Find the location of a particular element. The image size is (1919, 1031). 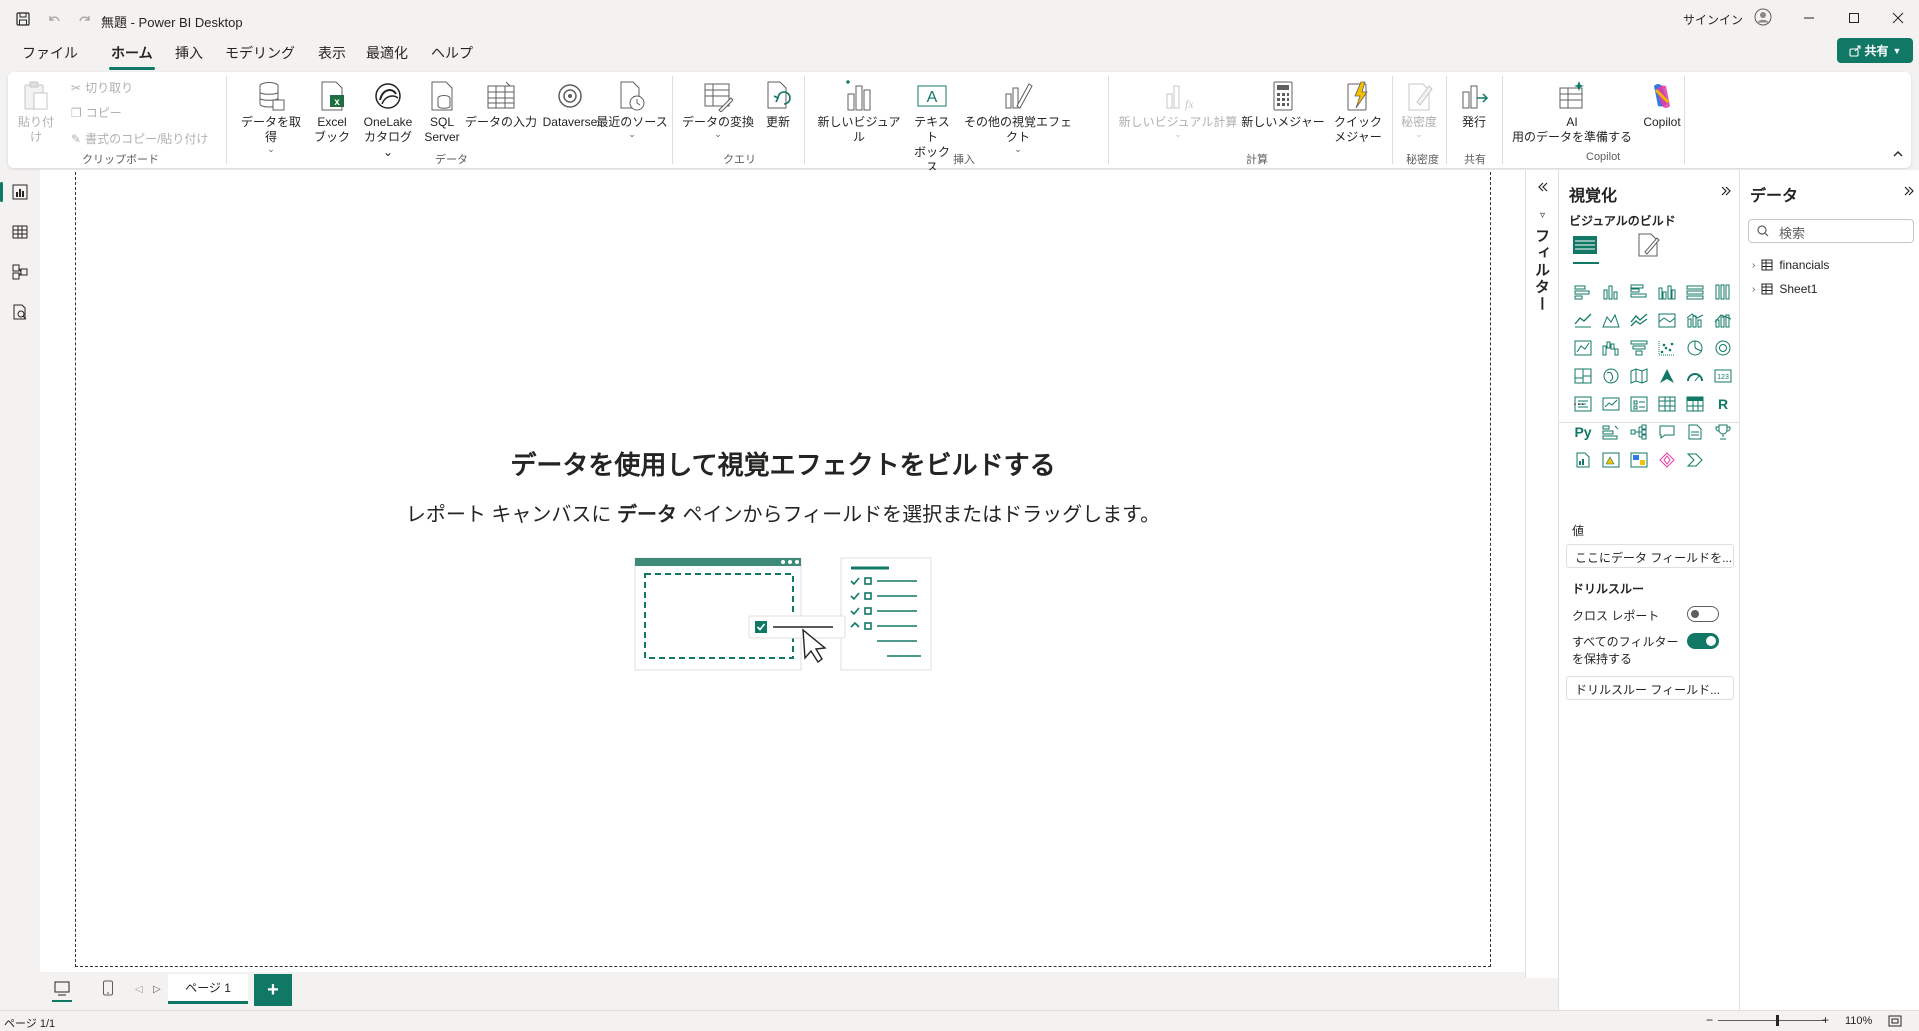

paste-button: 貼り付け is located at coordinates (36, 111).